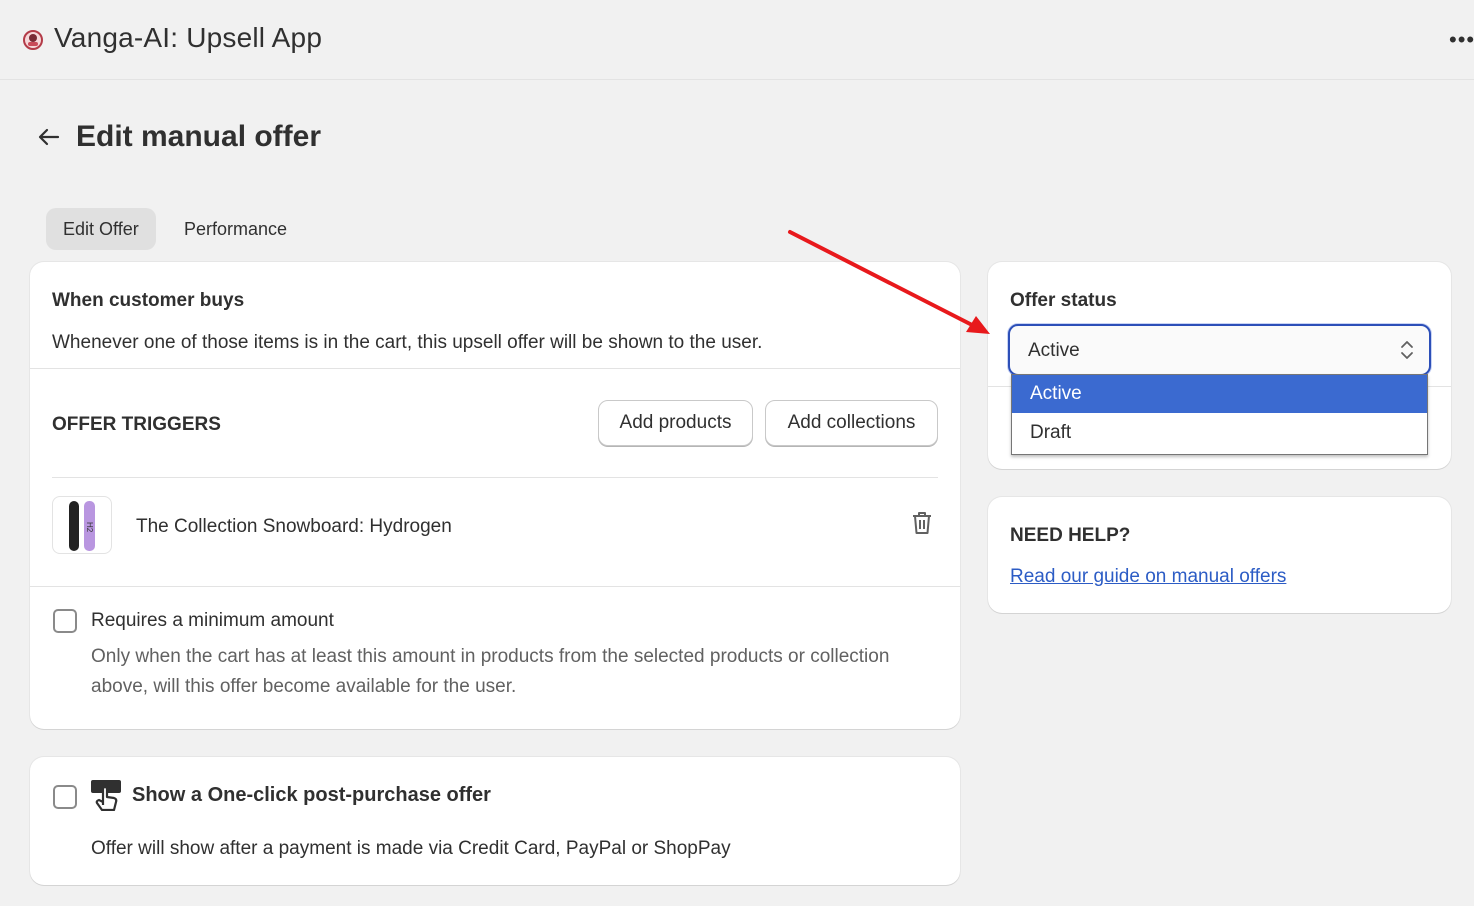 The image size is (1474, 906). I want to click on minimum-amount-label: Requires a minimum amount, so click(212, 620).